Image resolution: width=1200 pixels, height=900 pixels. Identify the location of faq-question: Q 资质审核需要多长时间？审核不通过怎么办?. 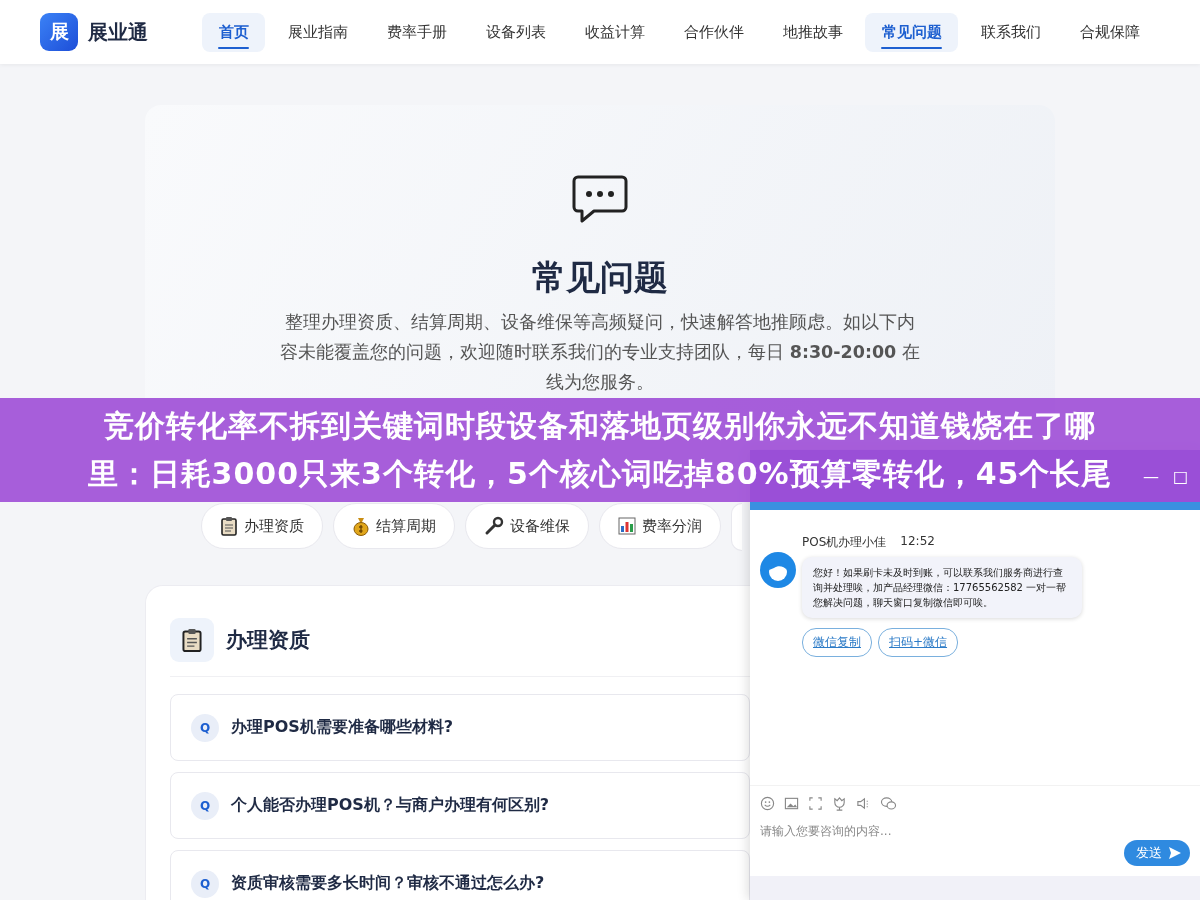
(460, 875).